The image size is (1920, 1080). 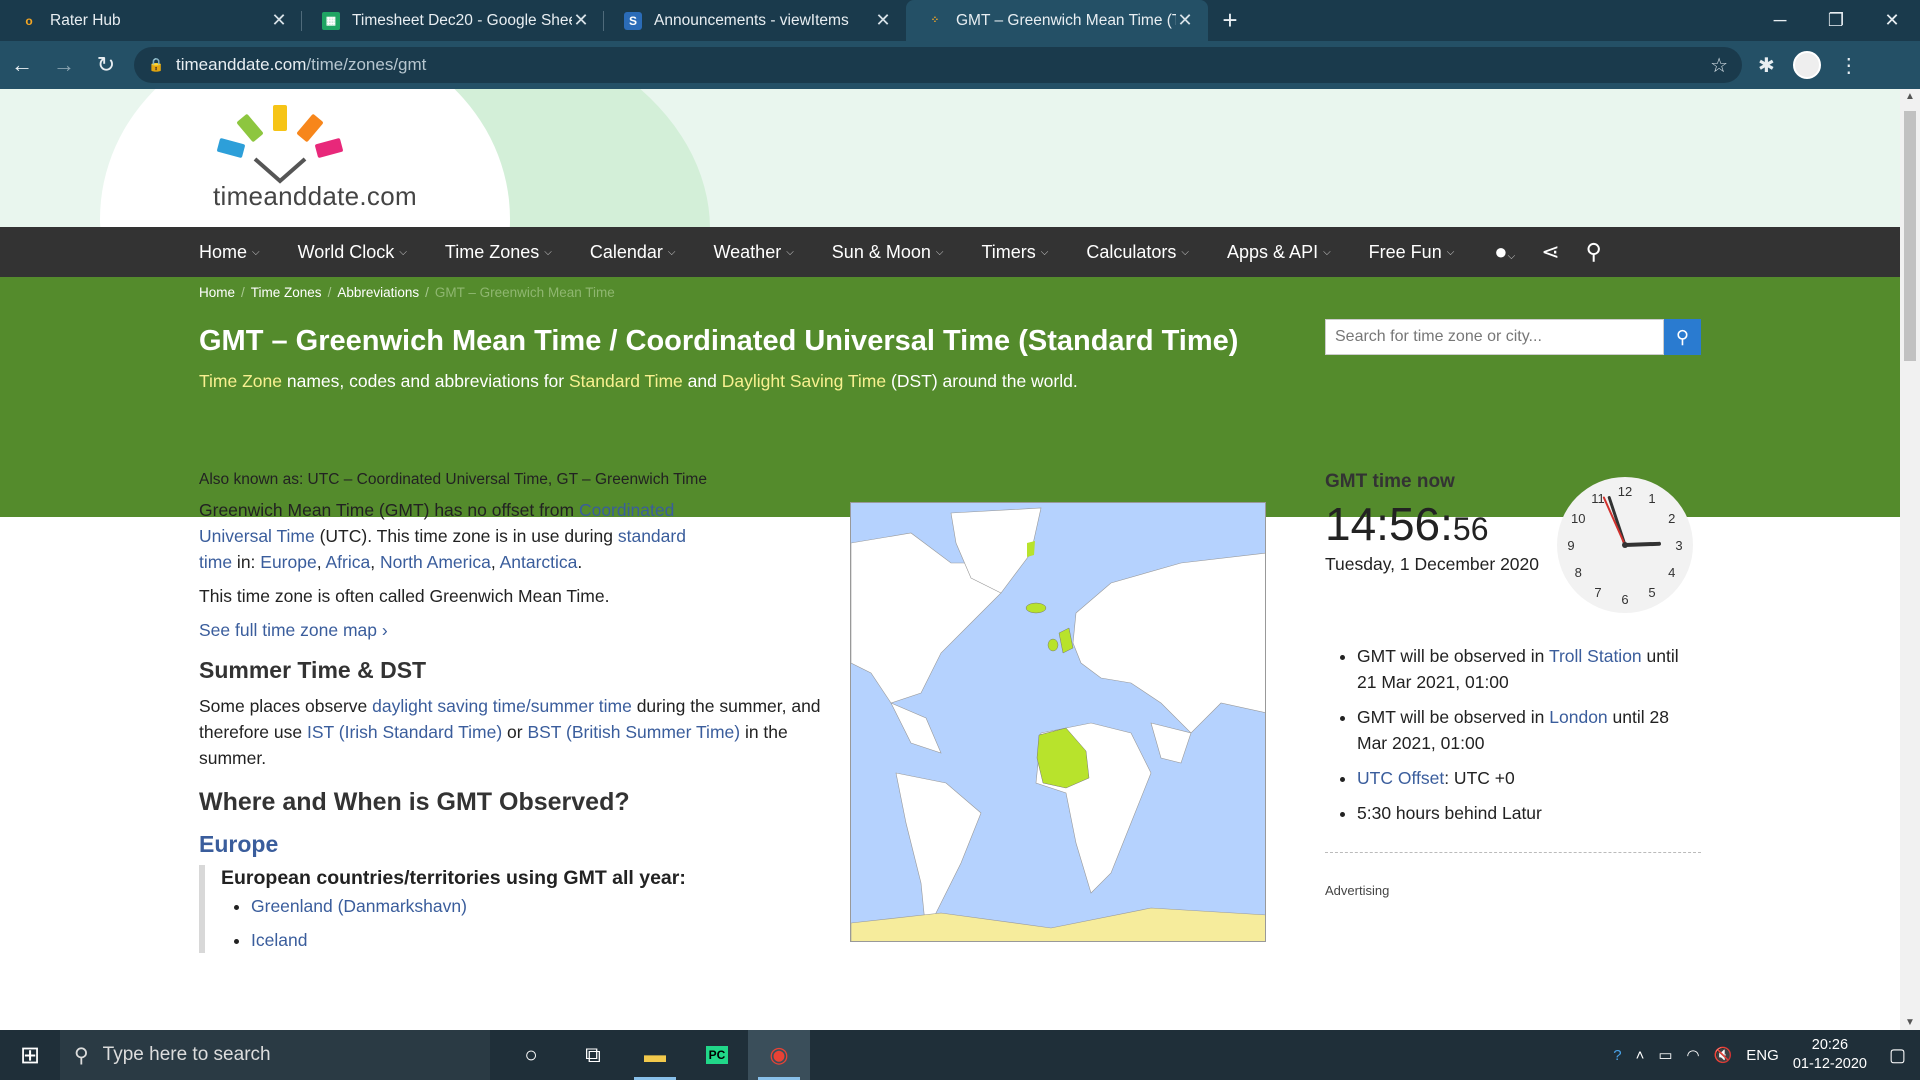 I want to click on profile-avatar, so click(x=1806, y=65).